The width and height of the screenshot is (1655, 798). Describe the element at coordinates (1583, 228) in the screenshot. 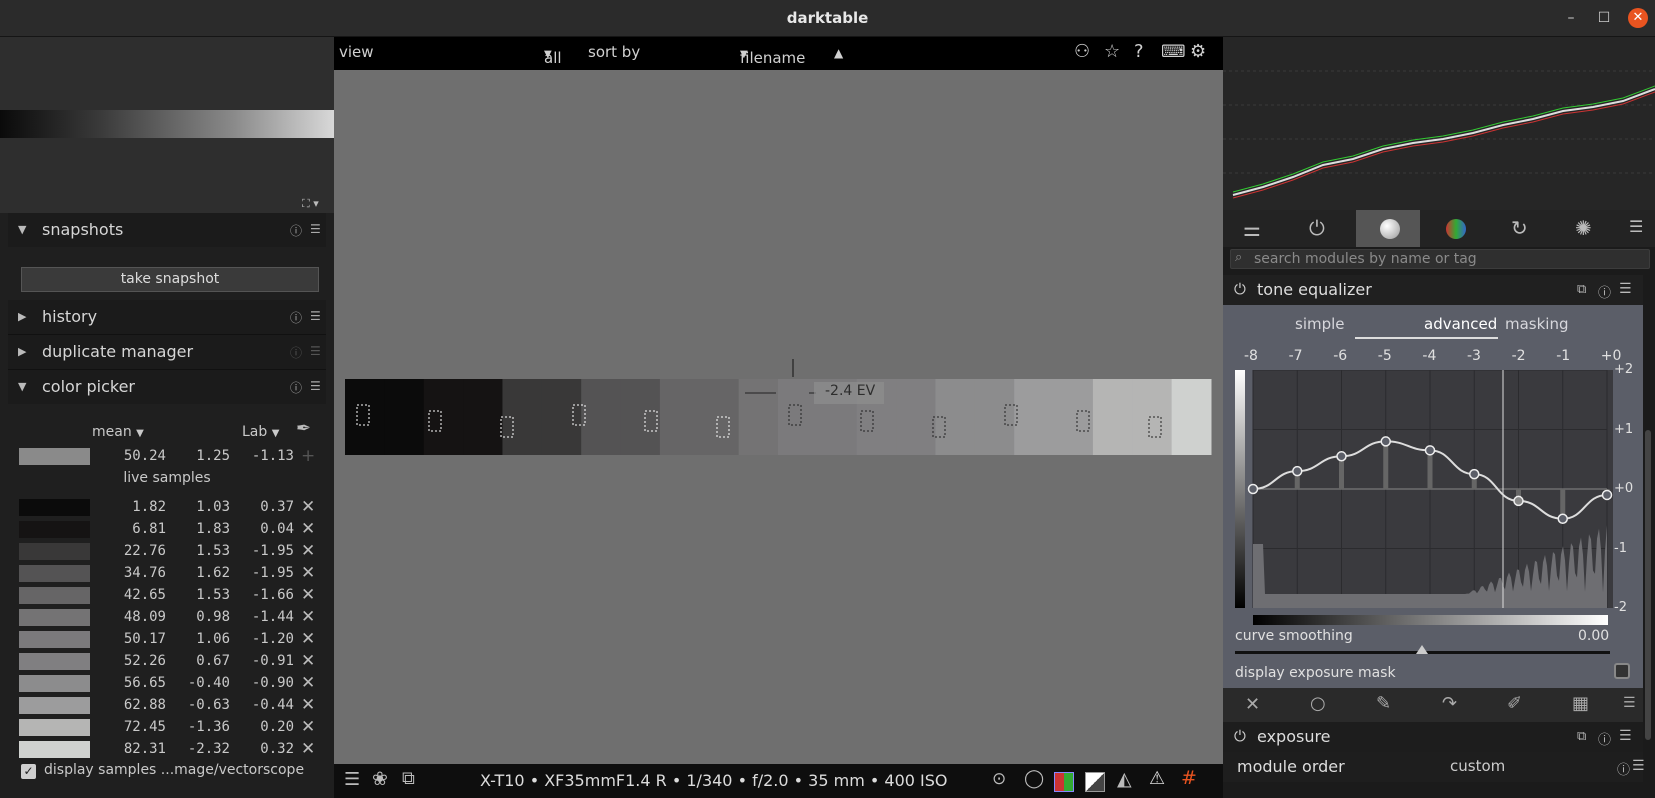

I see `effect-icon: ✺` at that location.